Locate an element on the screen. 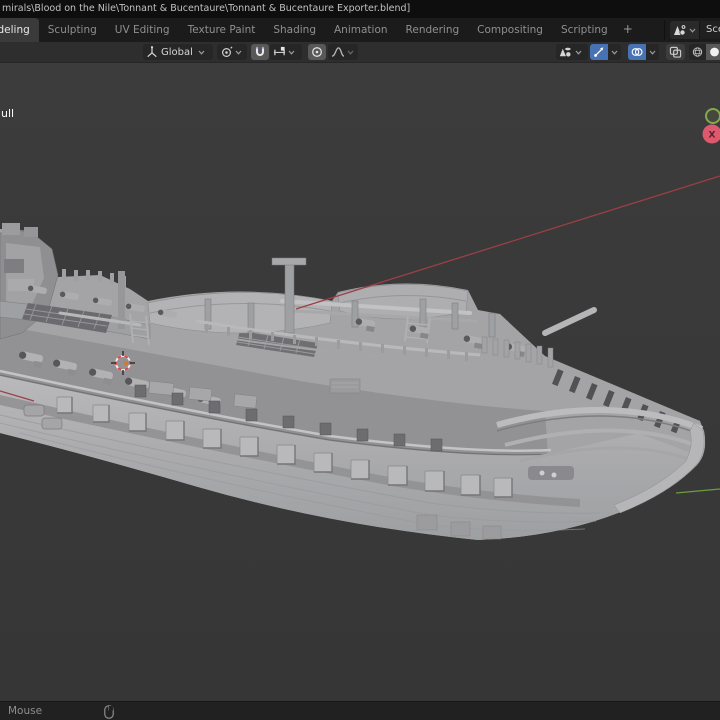 The height and width of the screenshot is (720, 720). snap-target-dropdown is located at coordinates (286, 52).